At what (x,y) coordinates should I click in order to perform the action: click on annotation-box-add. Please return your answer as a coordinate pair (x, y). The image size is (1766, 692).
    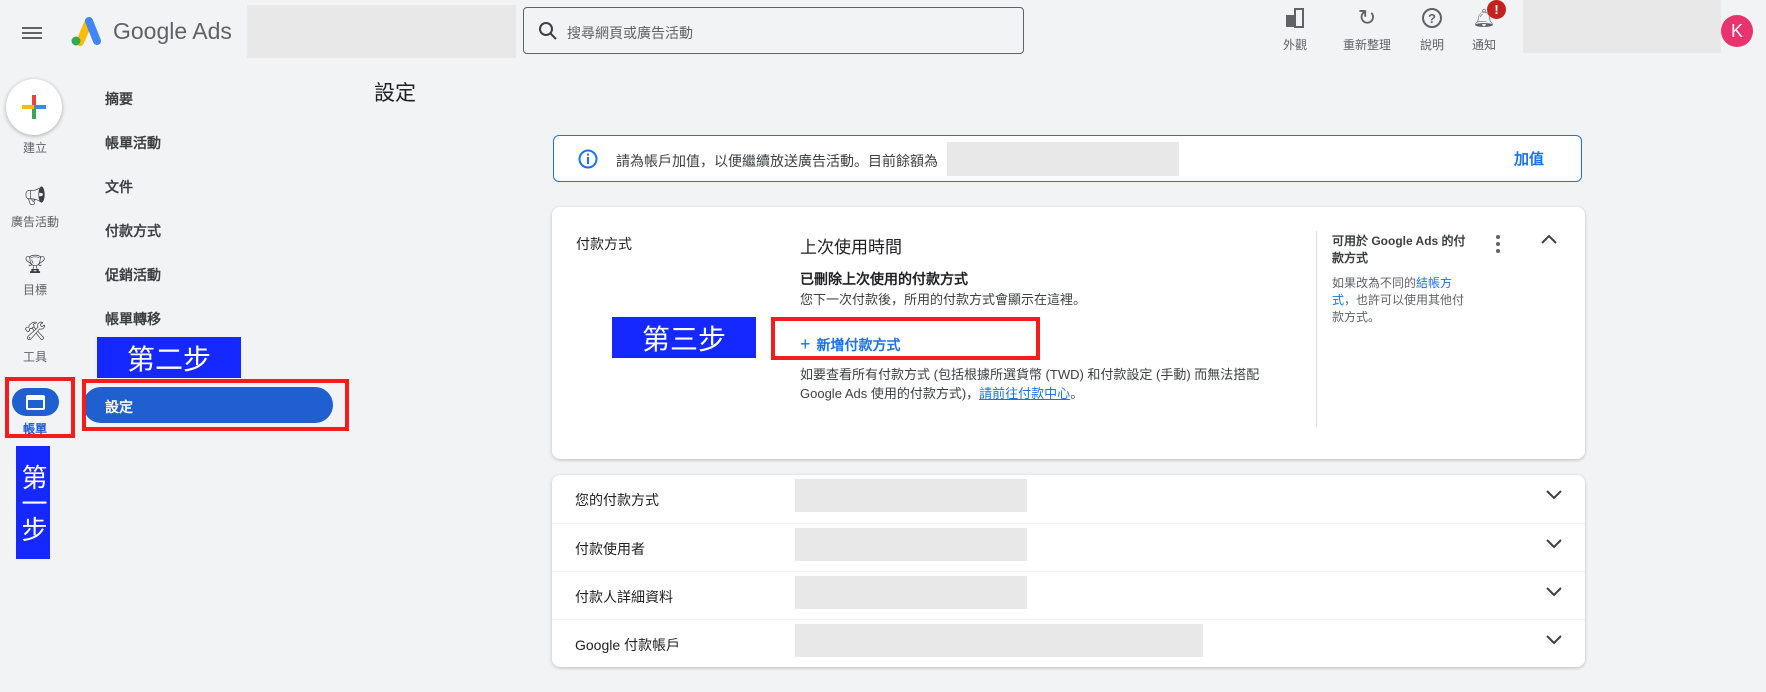
    Looking at the image, I should click on (905, 338).